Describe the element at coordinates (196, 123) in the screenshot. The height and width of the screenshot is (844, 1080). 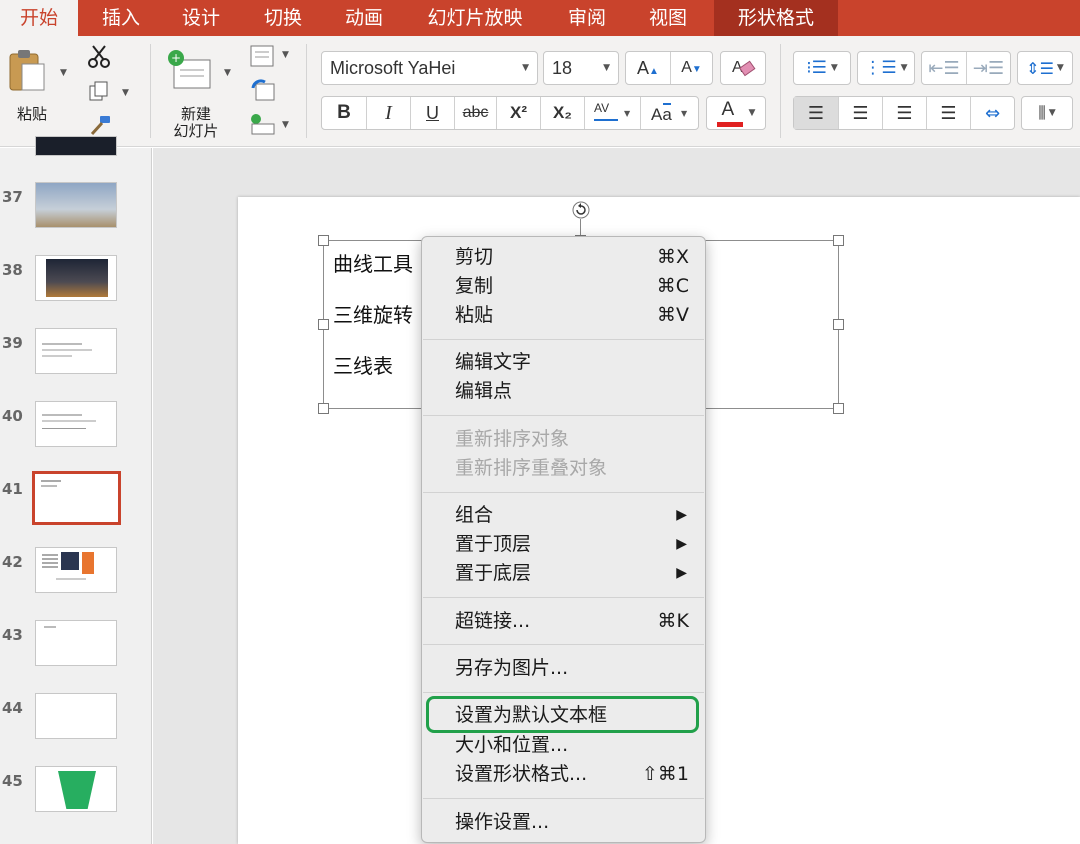
I see `new-slide-label: 新建 幻灯片` at that location.